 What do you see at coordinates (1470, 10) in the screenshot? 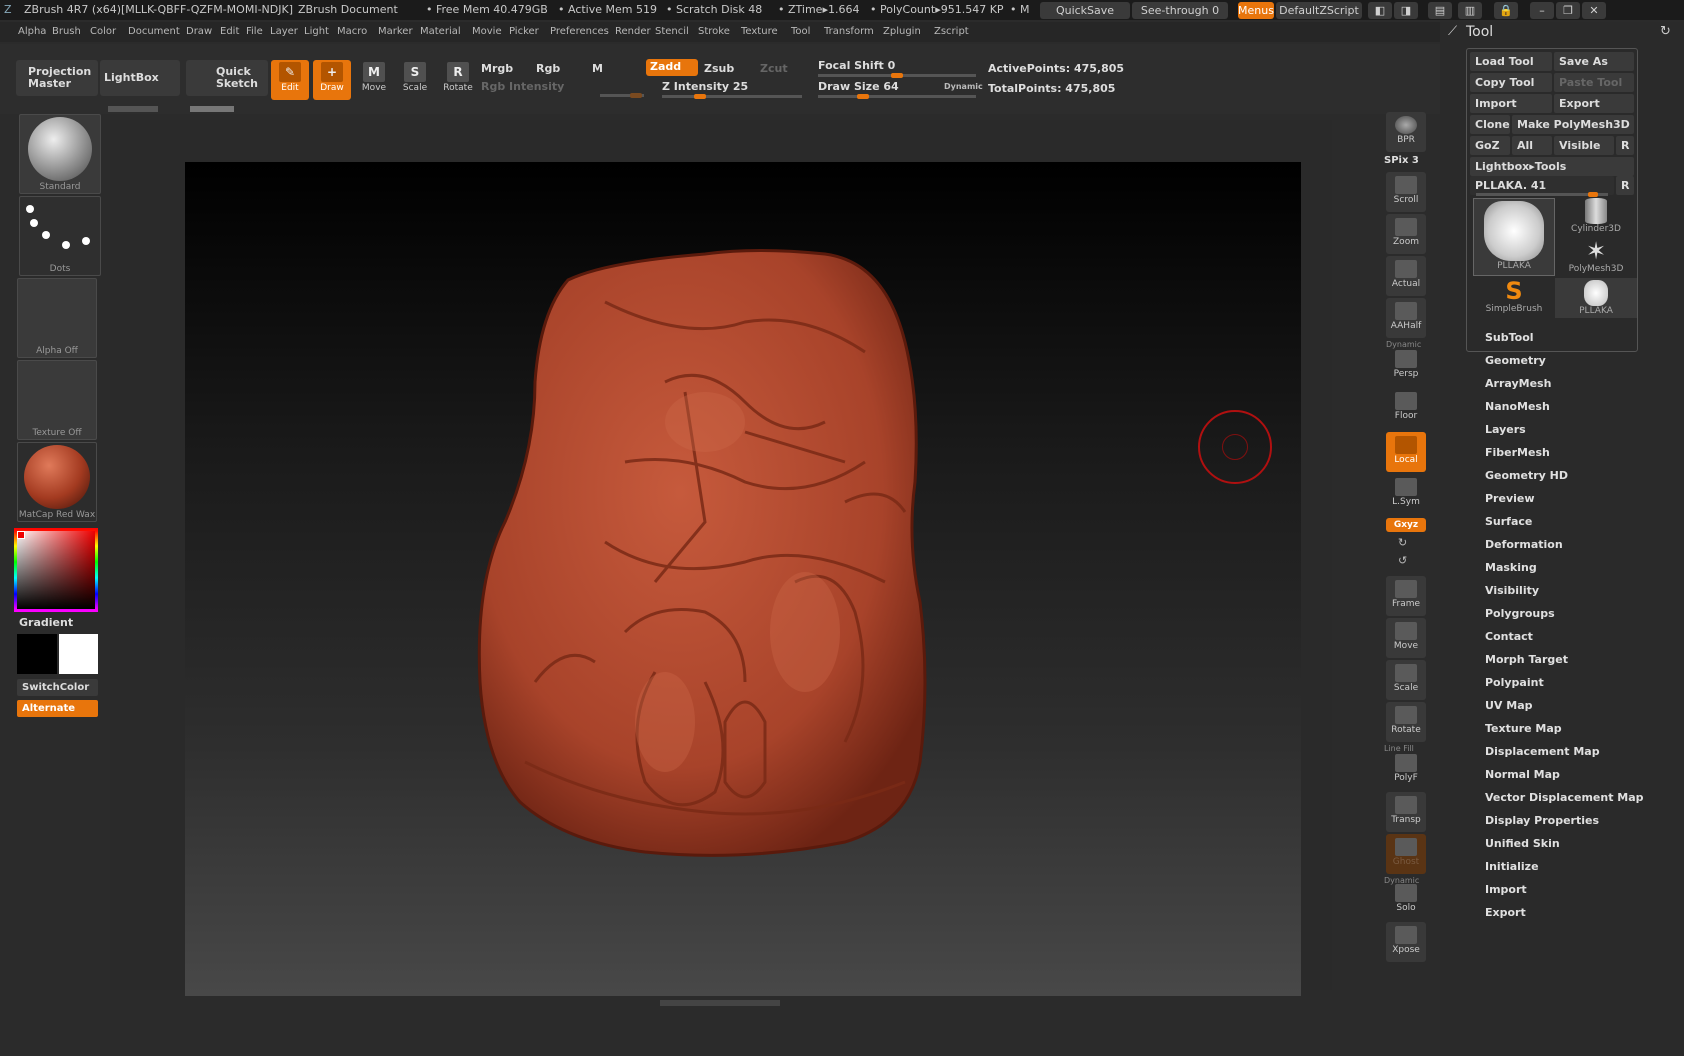
I see `palette-store-icon: ▥` at bounding box center [1470, 10].